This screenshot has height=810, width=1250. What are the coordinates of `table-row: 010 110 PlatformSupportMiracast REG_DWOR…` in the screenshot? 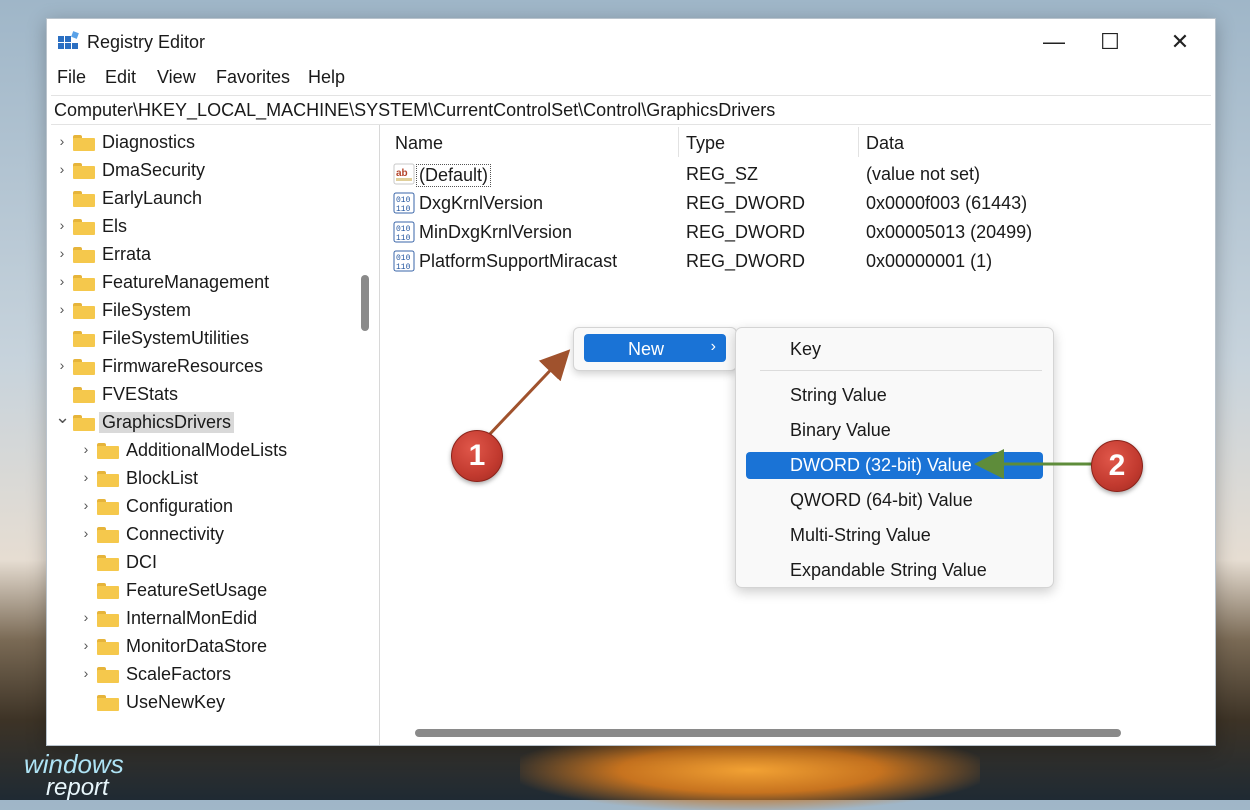 It's located at (787, 262).